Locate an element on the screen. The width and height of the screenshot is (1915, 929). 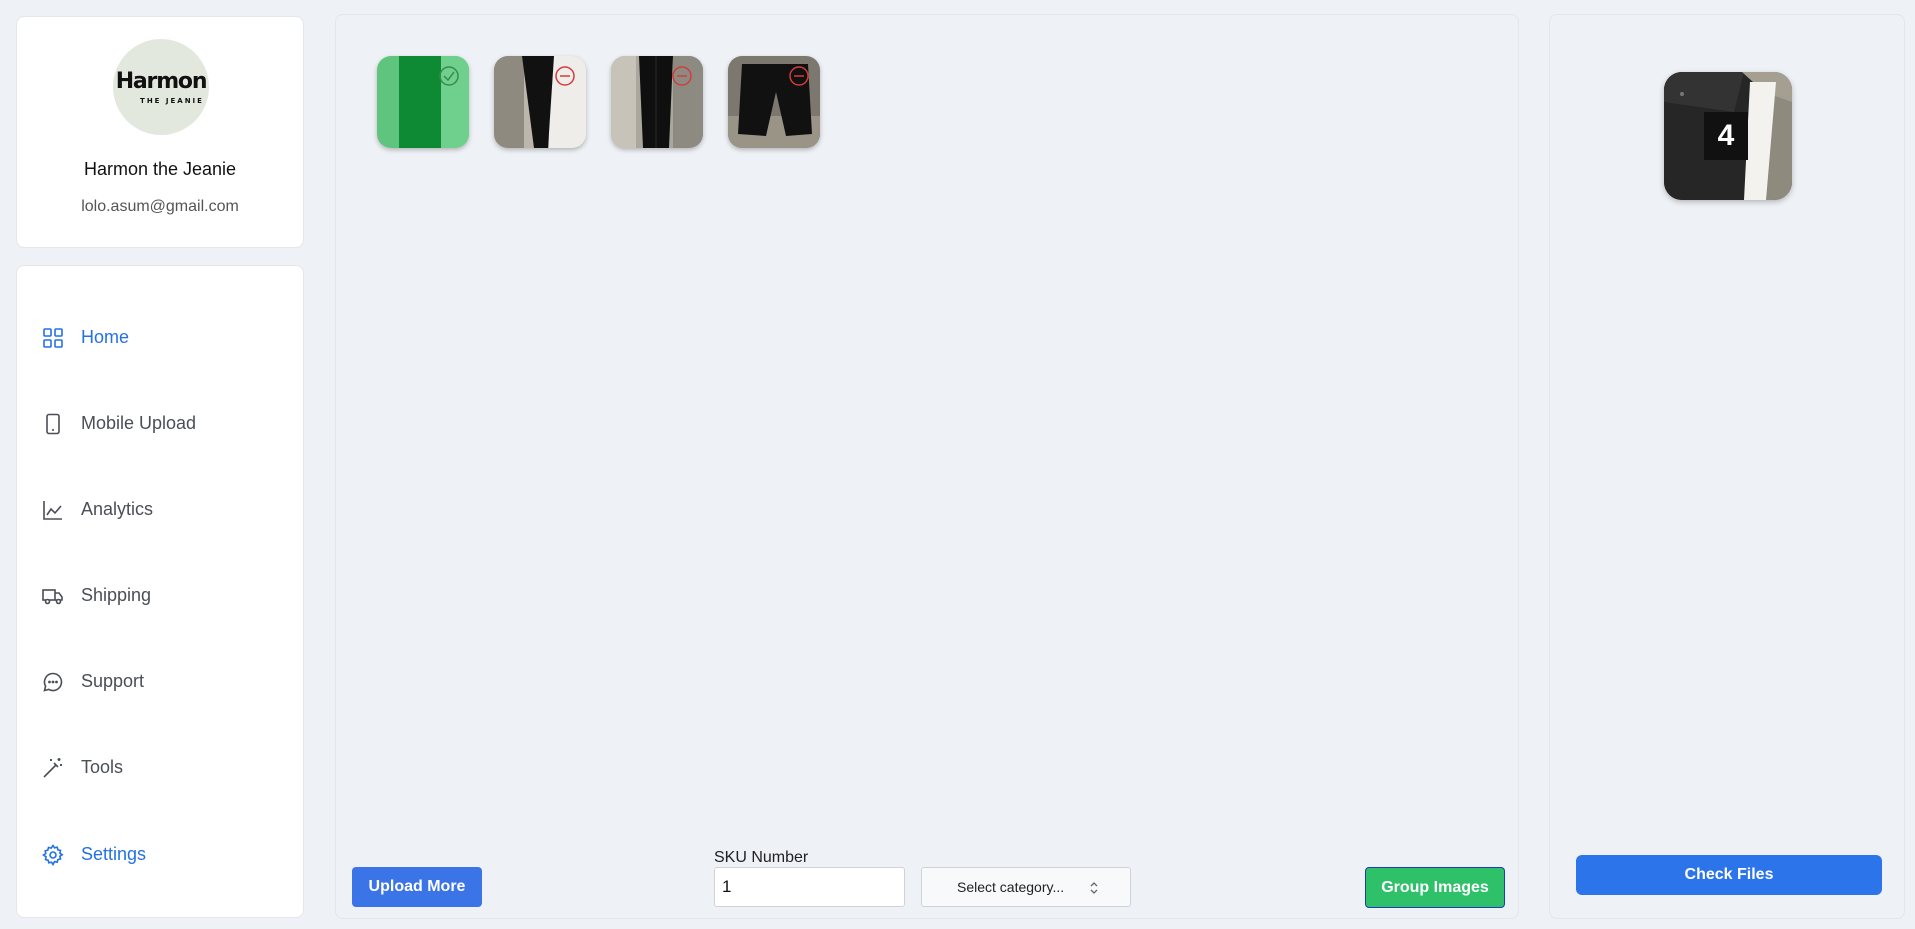
image-group-preview: 4 is located at coordinates (1728, 136).